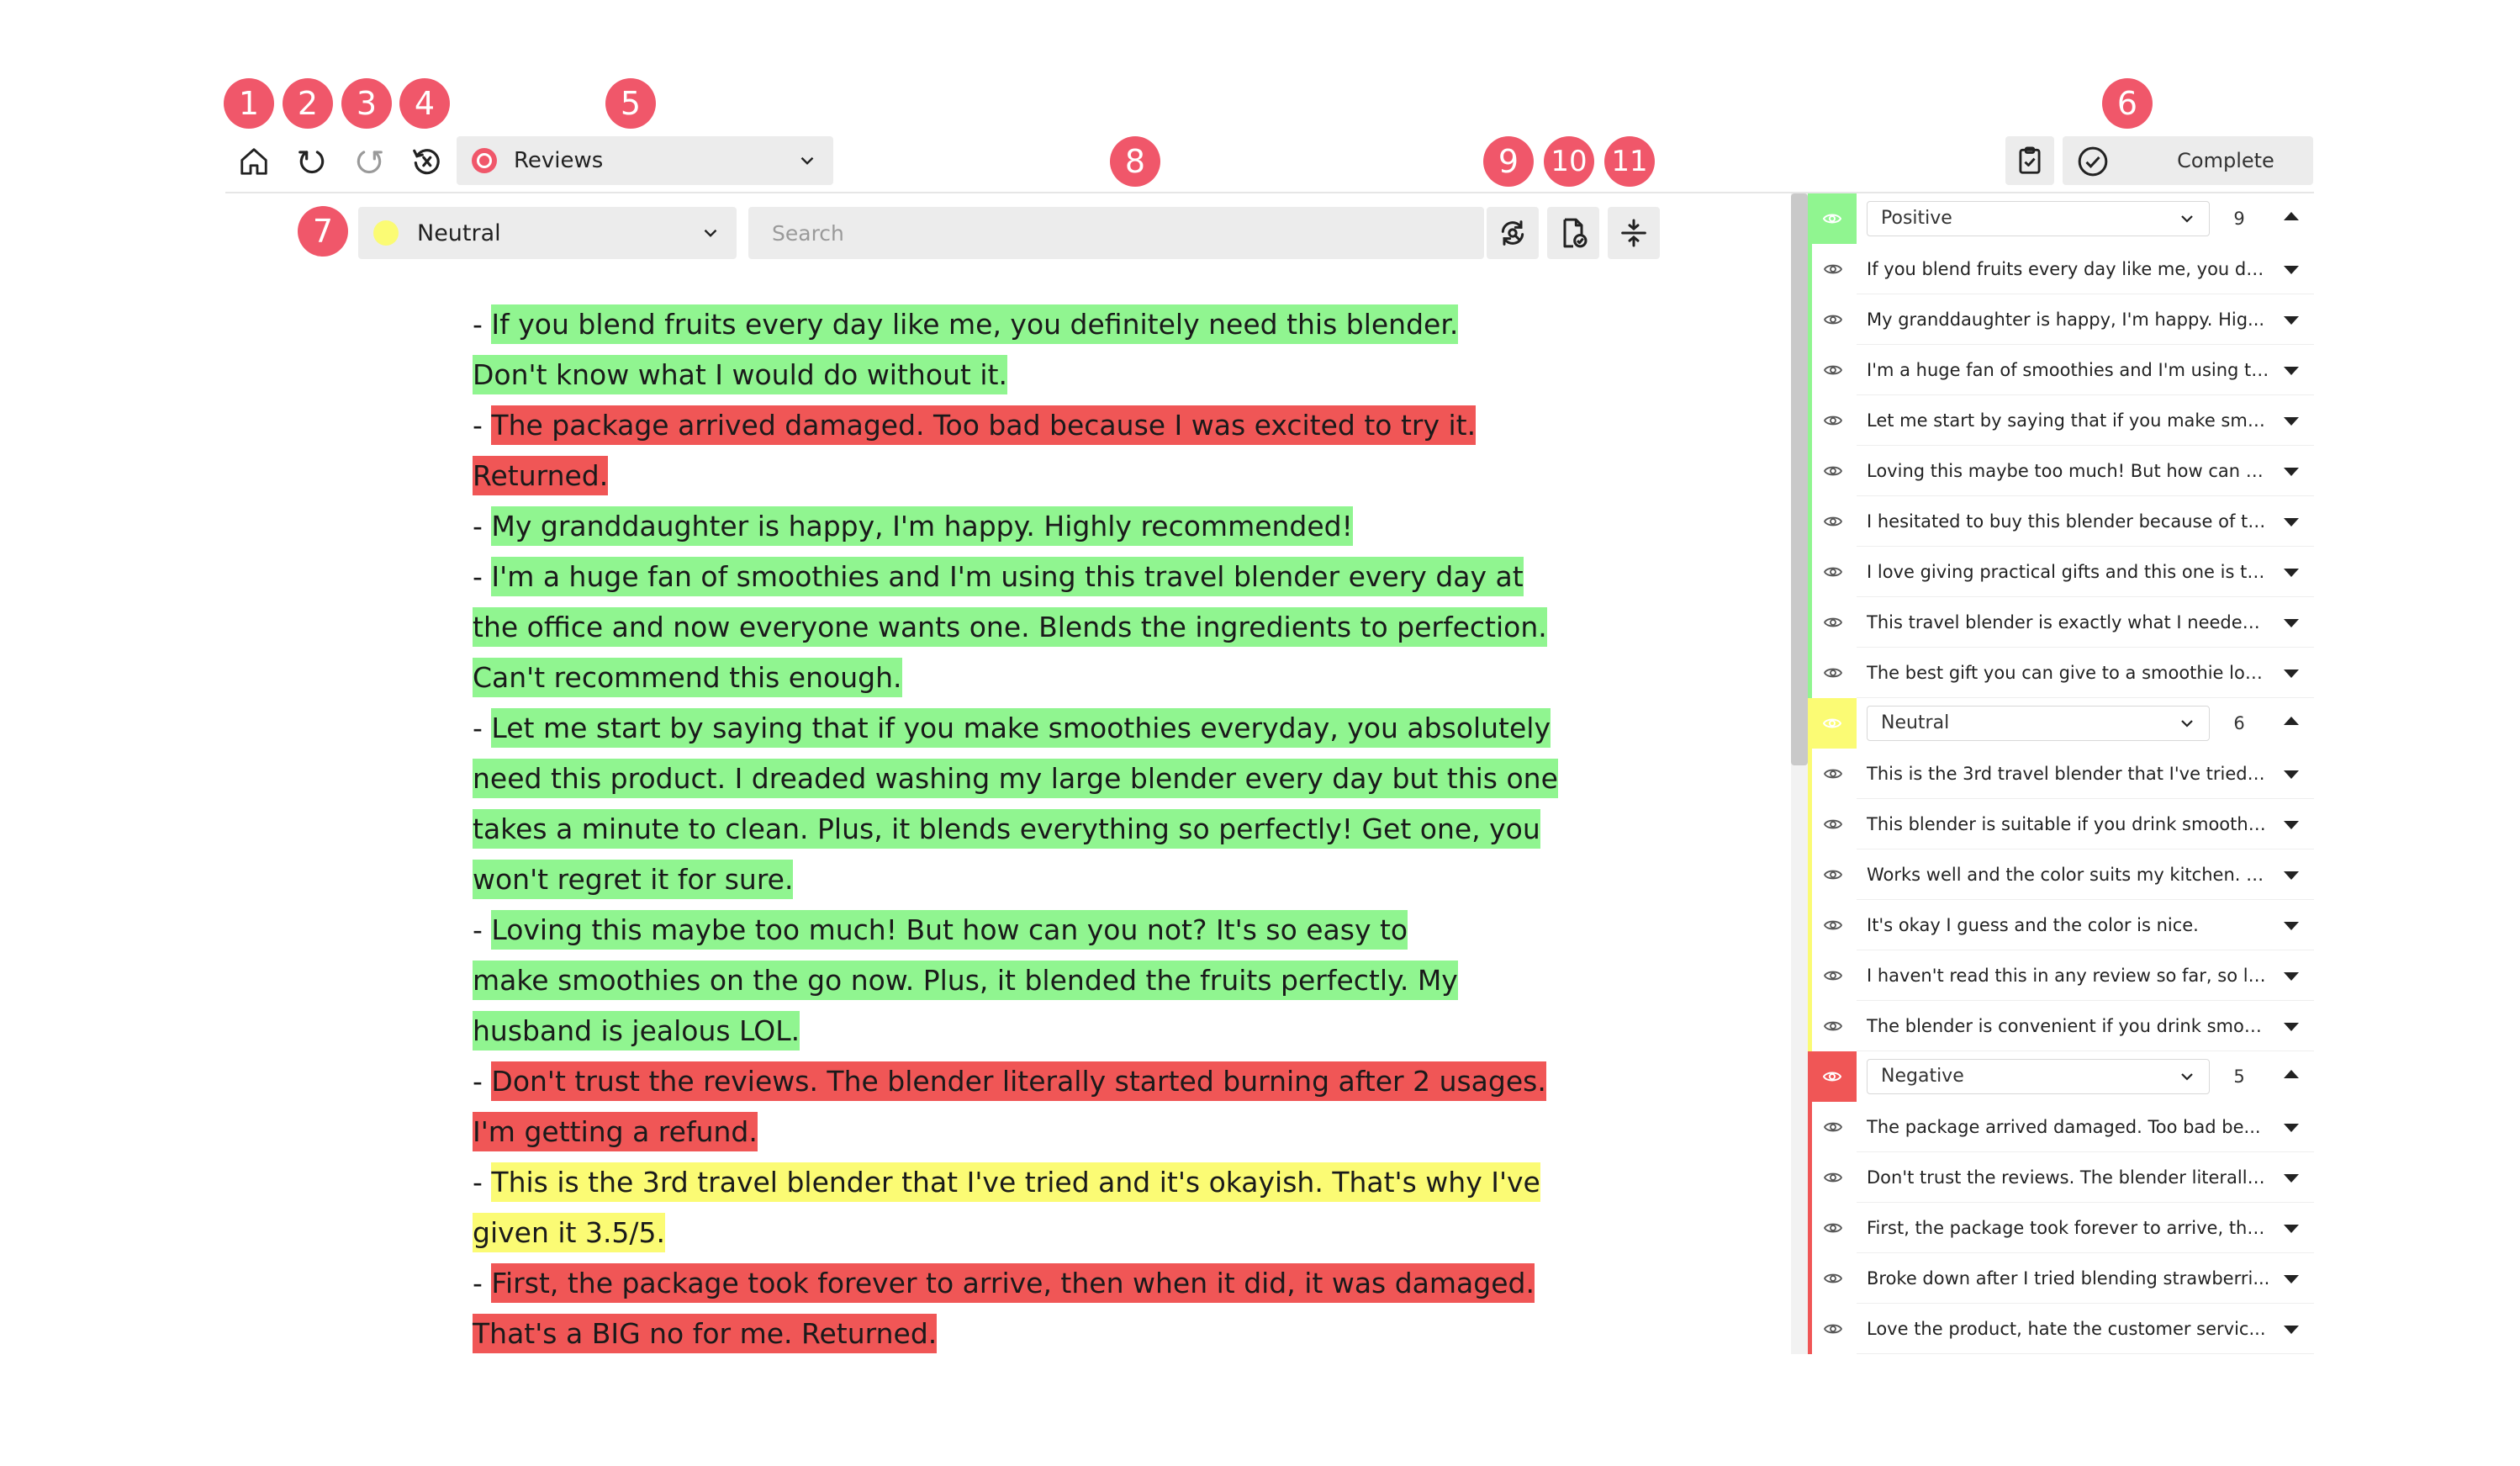 This screenshot has width=2520, height=1466. I want to click on group-name: Positive, so click(1916, 218).